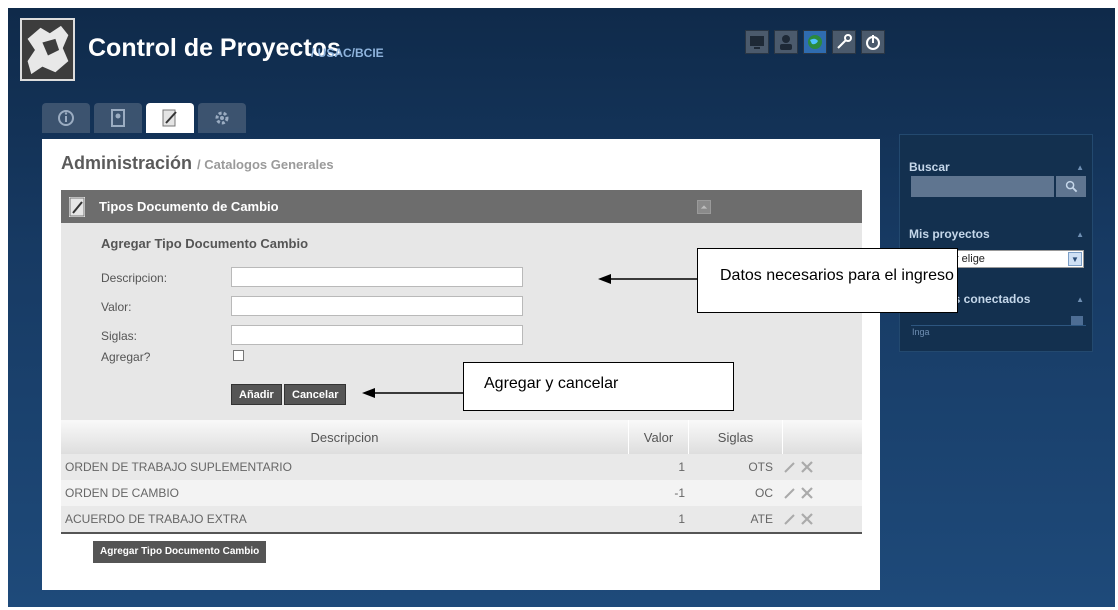  I want to click on callout-agregar: Agregar y cancelar, so click(598, 386).